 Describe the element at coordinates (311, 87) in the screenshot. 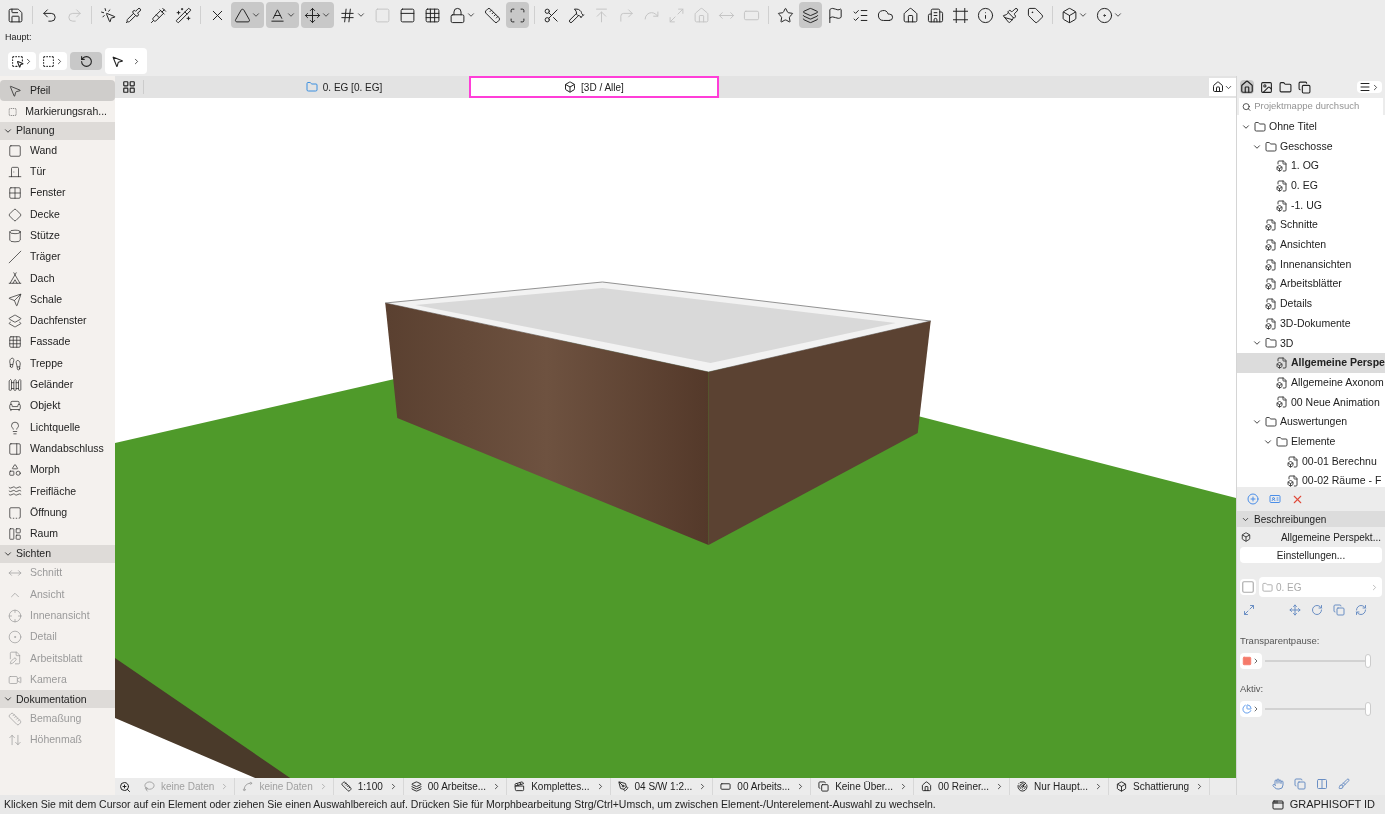

I see `floor-plan-icon` at that location.